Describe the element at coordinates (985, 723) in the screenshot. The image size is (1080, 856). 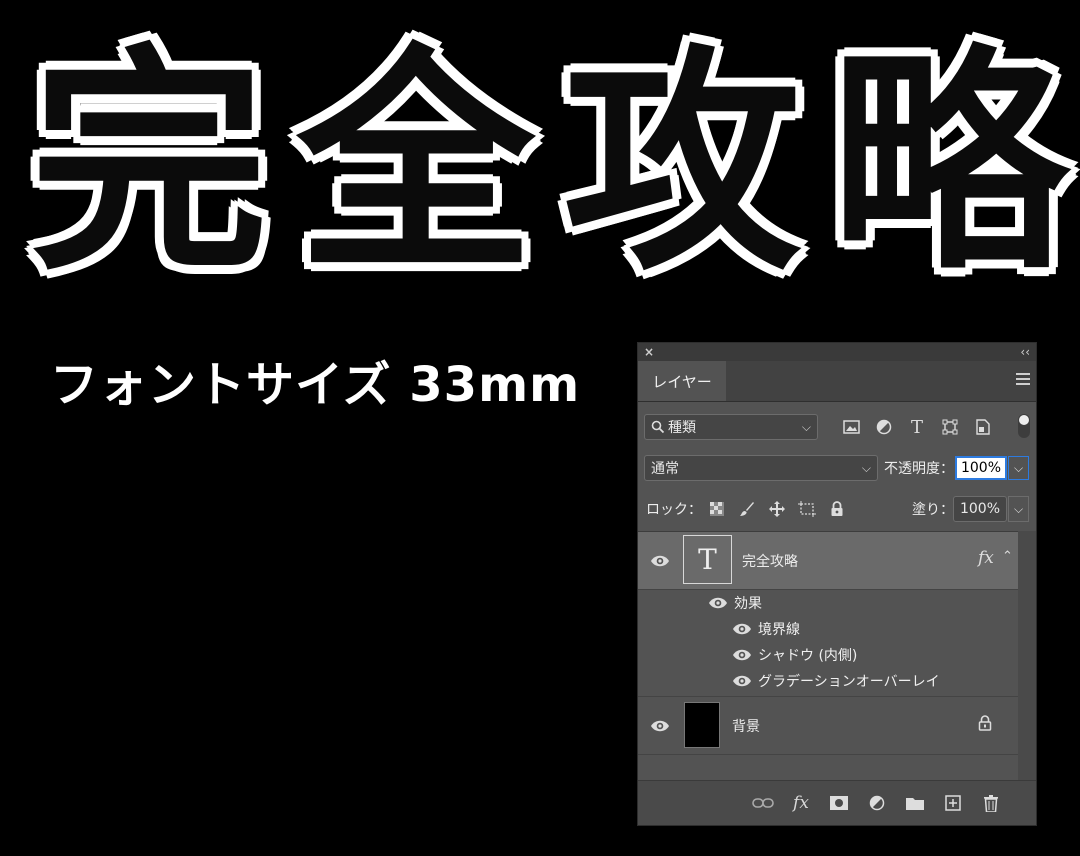
I see `lock-icon` at that location.